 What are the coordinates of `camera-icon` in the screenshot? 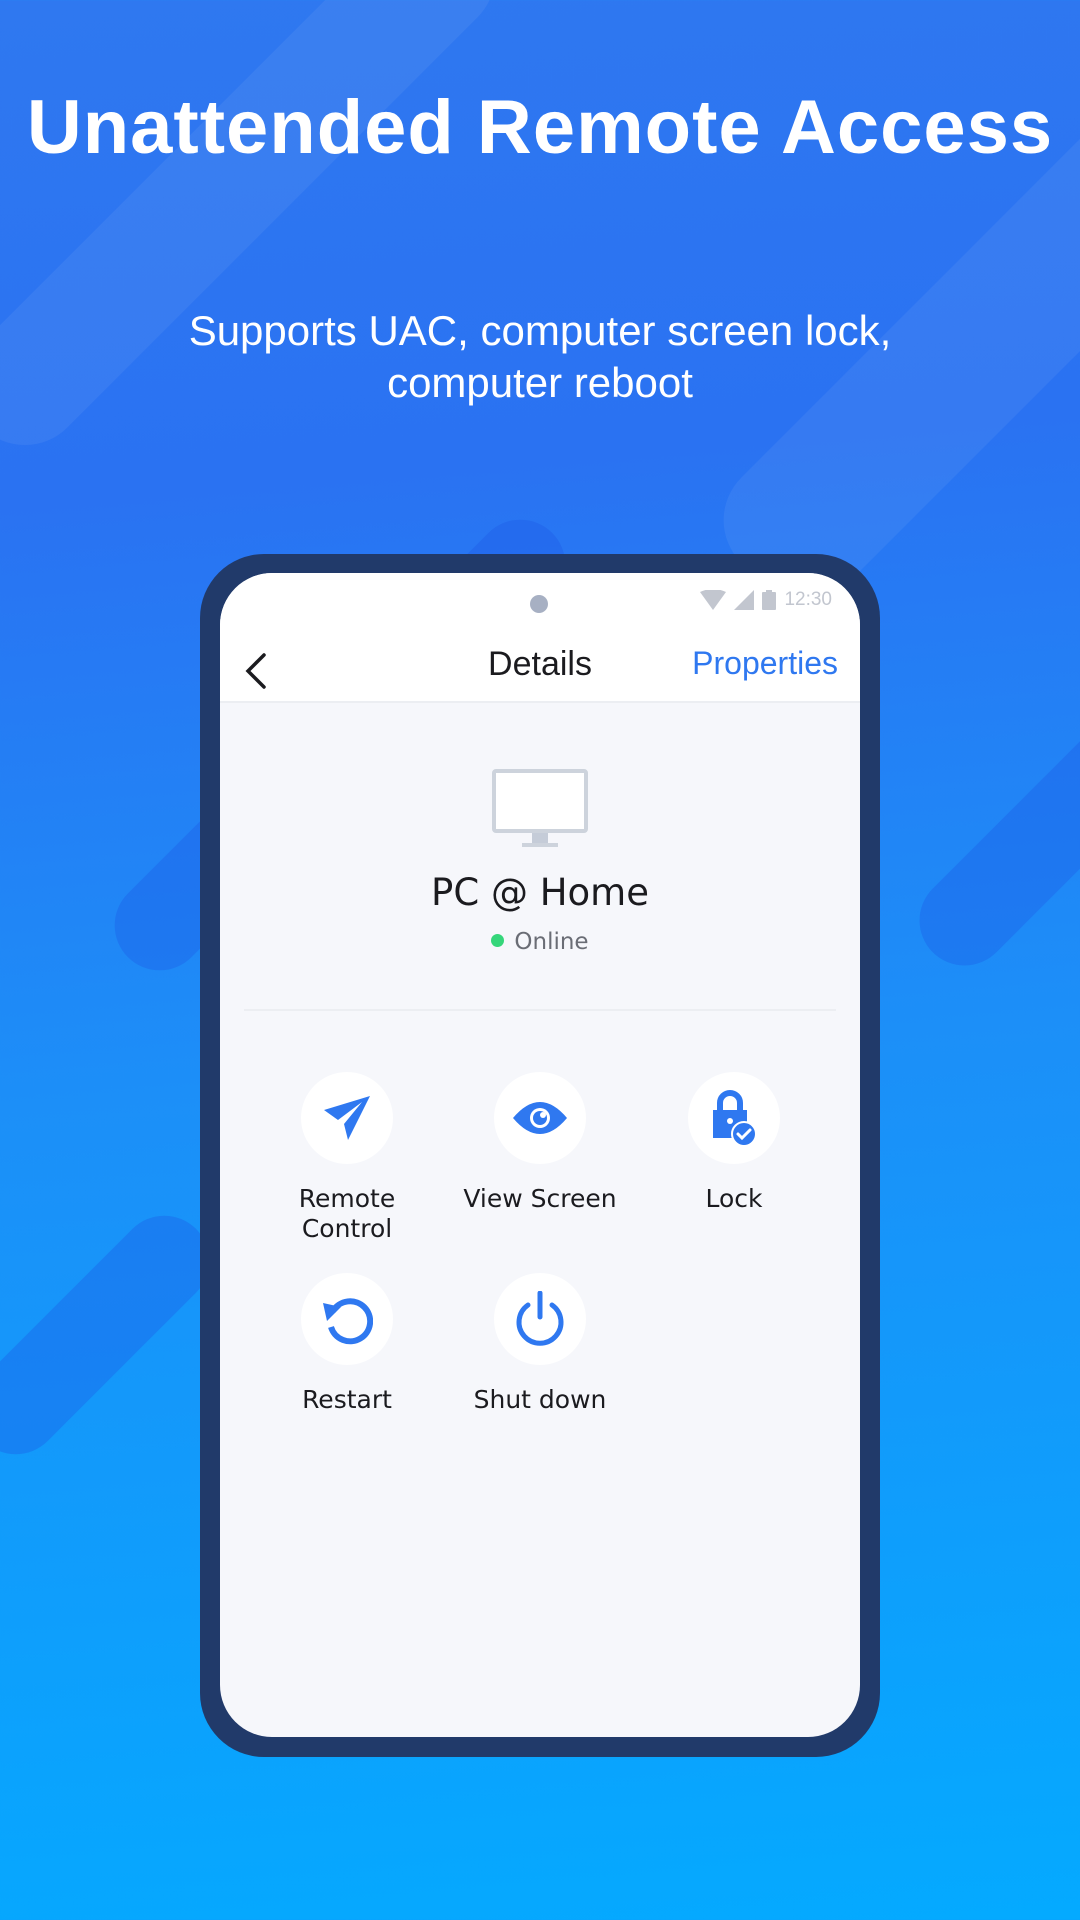 It's located at (539, 604).